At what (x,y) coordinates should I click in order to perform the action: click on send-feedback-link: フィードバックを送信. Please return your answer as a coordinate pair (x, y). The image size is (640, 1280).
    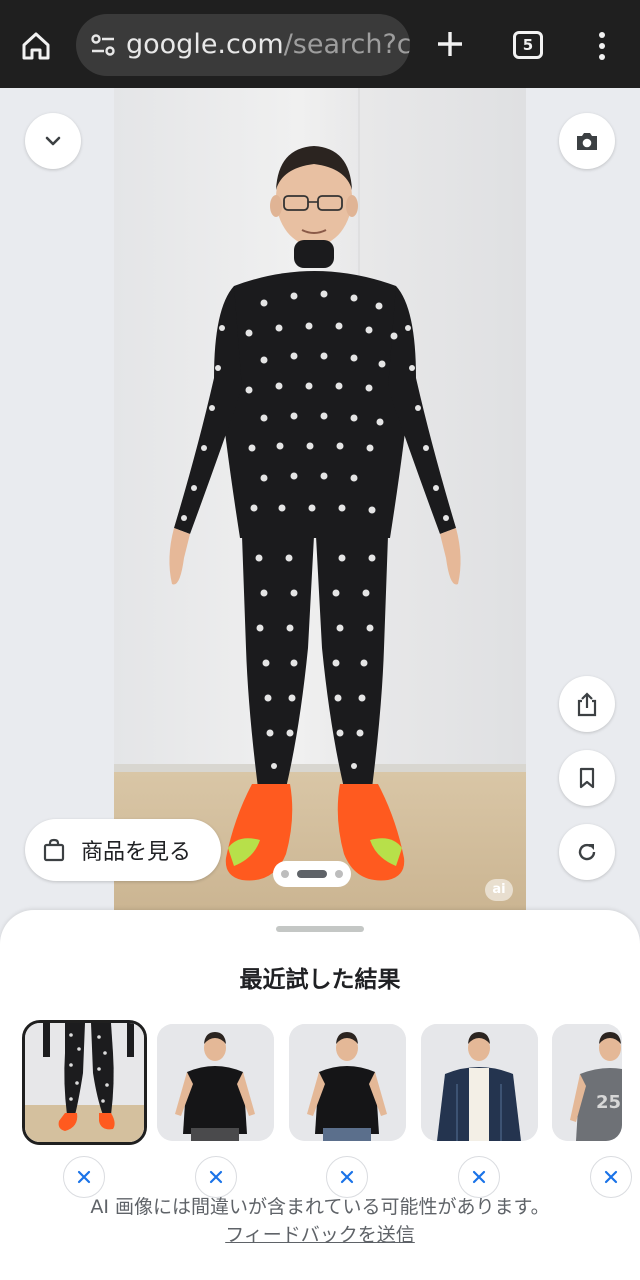
    Looking at the image, I should click on (320, 1233).